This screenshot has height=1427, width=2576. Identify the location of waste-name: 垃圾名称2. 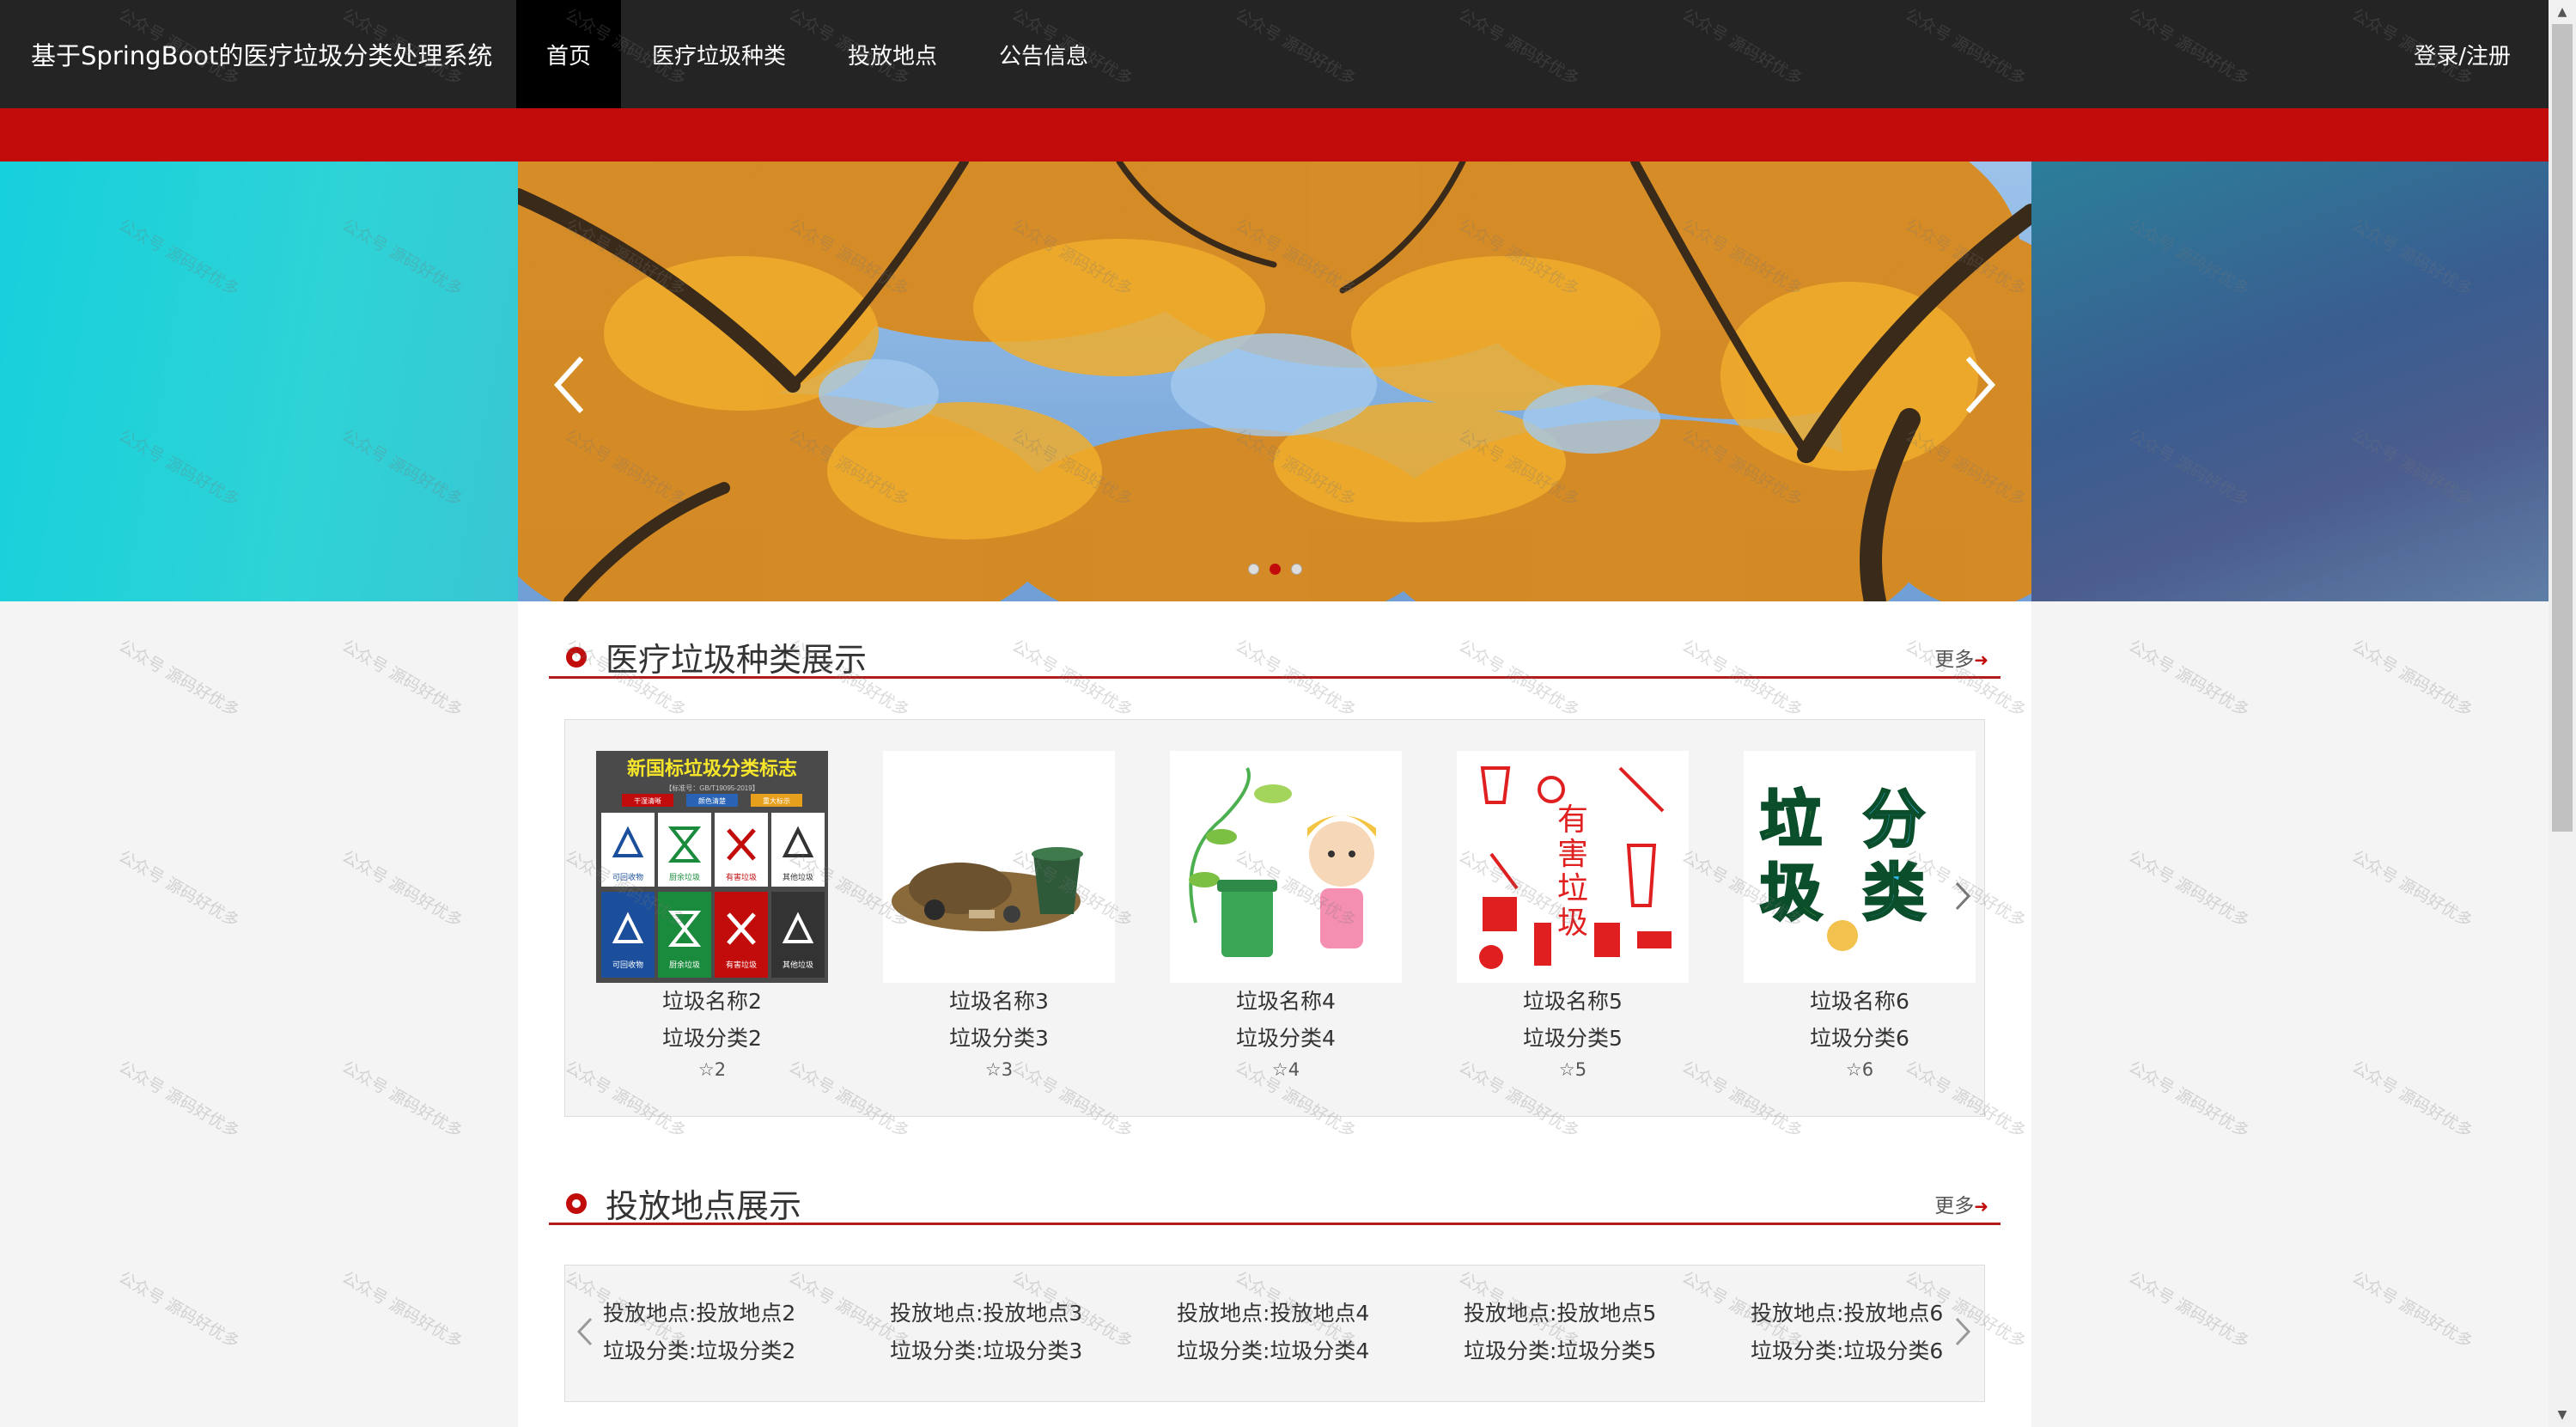
(712, 1001).